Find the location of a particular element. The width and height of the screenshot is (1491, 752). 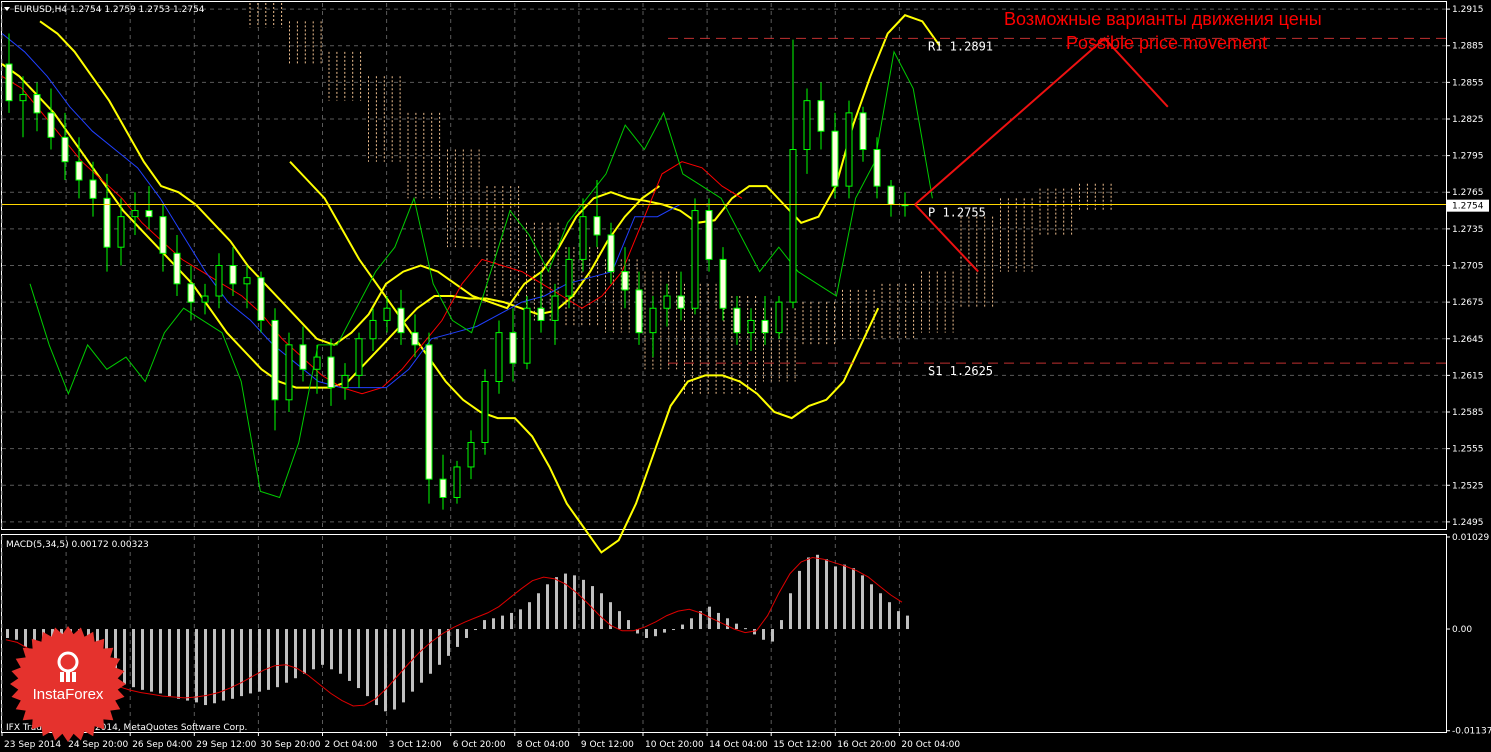

price-tick-label: 1.2495 is located at coordinates (1468, 523).